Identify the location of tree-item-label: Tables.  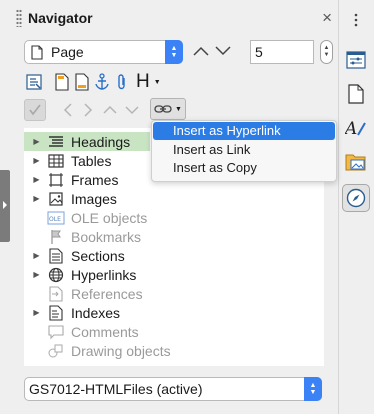
(91, 160).